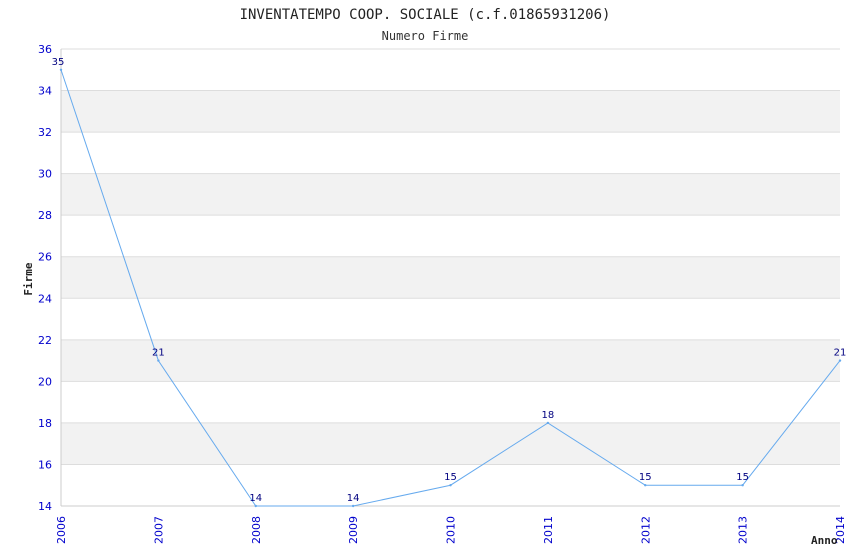 This screenshot has height=550, width=850. I want to click on y-tick-label: 18, so click(45, 423).